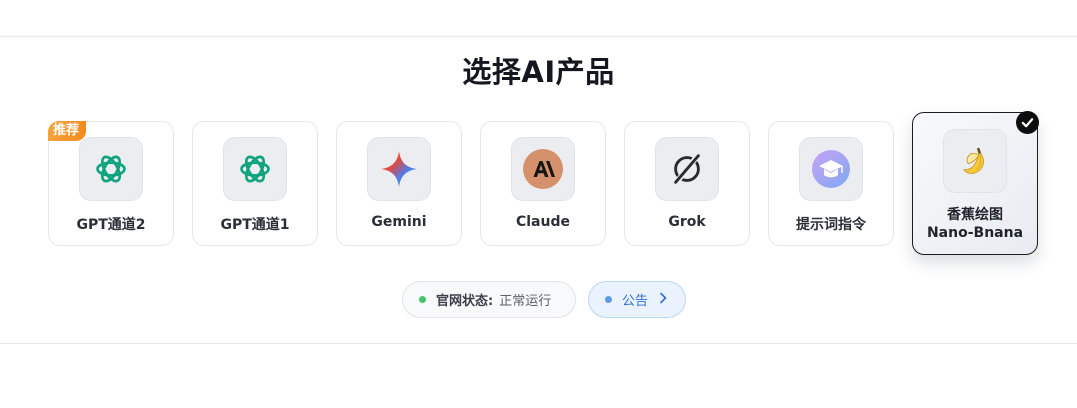  Describe the element at coordinates (538, 72) in the screenshot. I see `page-title: 选择AI产品` at that location.